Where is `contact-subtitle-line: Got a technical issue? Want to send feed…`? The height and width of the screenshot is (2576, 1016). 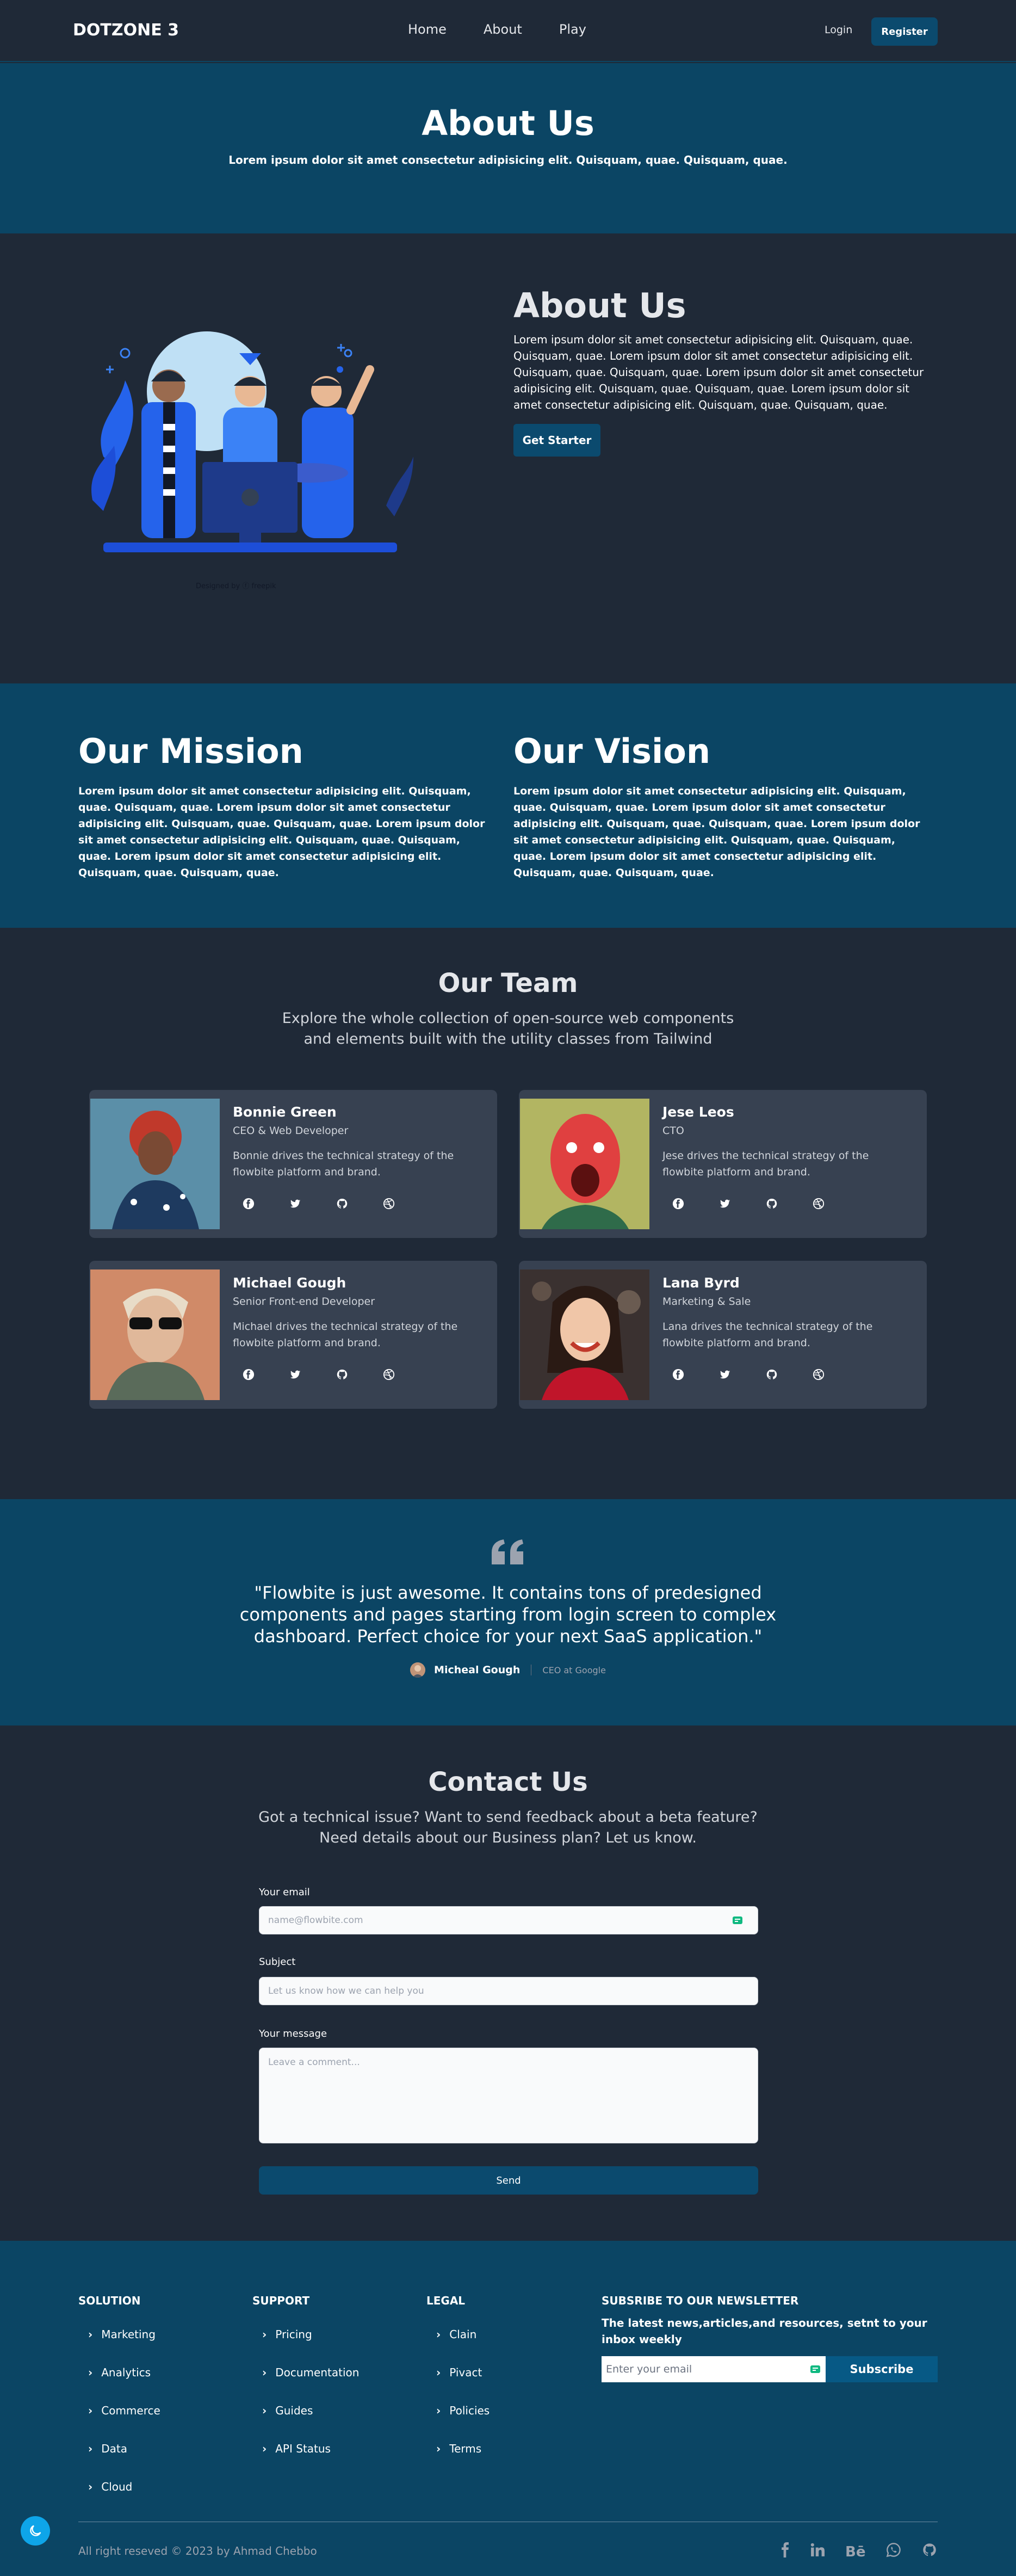 contact-subtitle-line: Got a technical issue? Want to send feed… is located at coordinates (508, 1817).